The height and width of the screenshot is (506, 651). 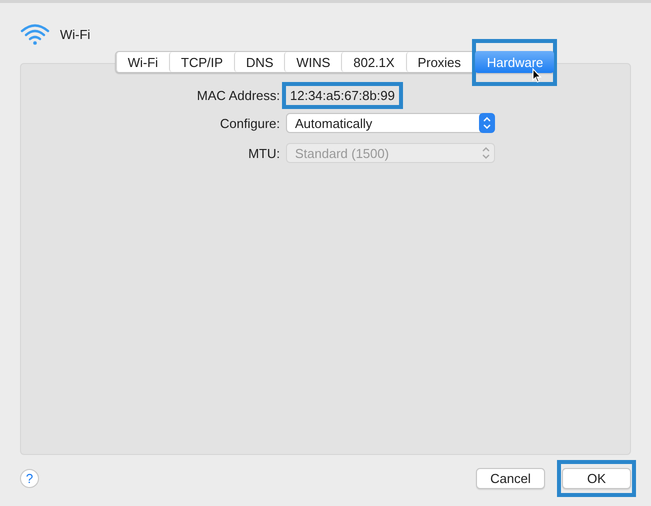 What do you see at coordinates (264, 153) in the screenshot?
I see `field-label: MTU:` at bounding box center [264, 153].